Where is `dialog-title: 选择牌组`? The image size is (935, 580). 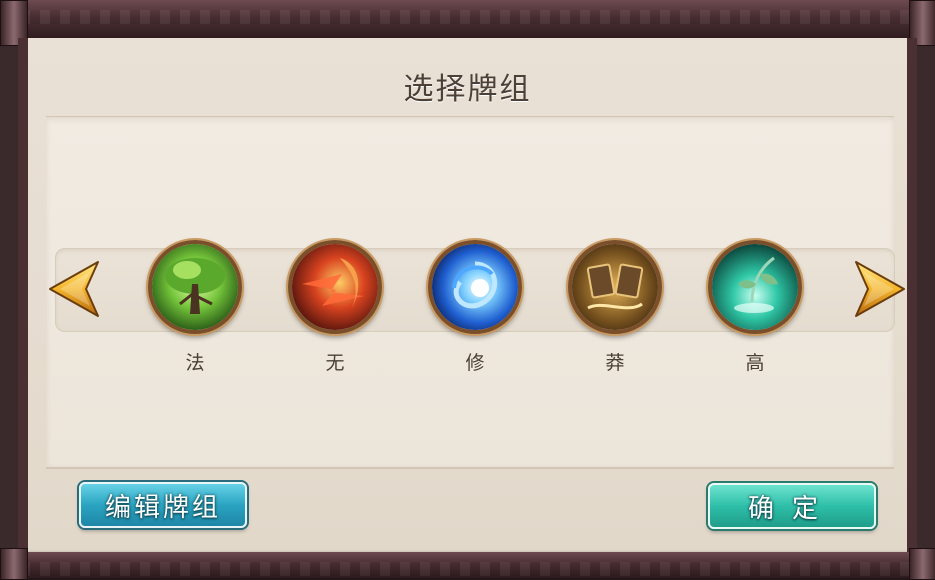
dialog-title: 选择牌组 is located at coordinates (467, 89).